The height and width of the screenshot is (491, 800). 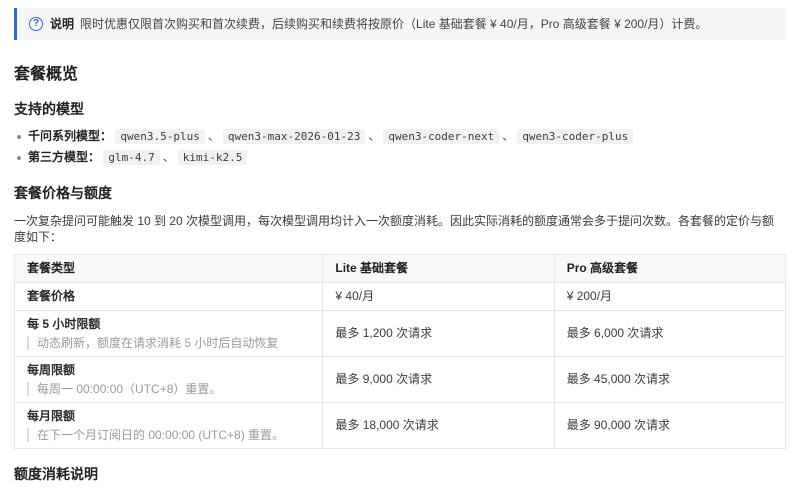 I want to click on row-label: 每月限额, so click(x=51, y=416).